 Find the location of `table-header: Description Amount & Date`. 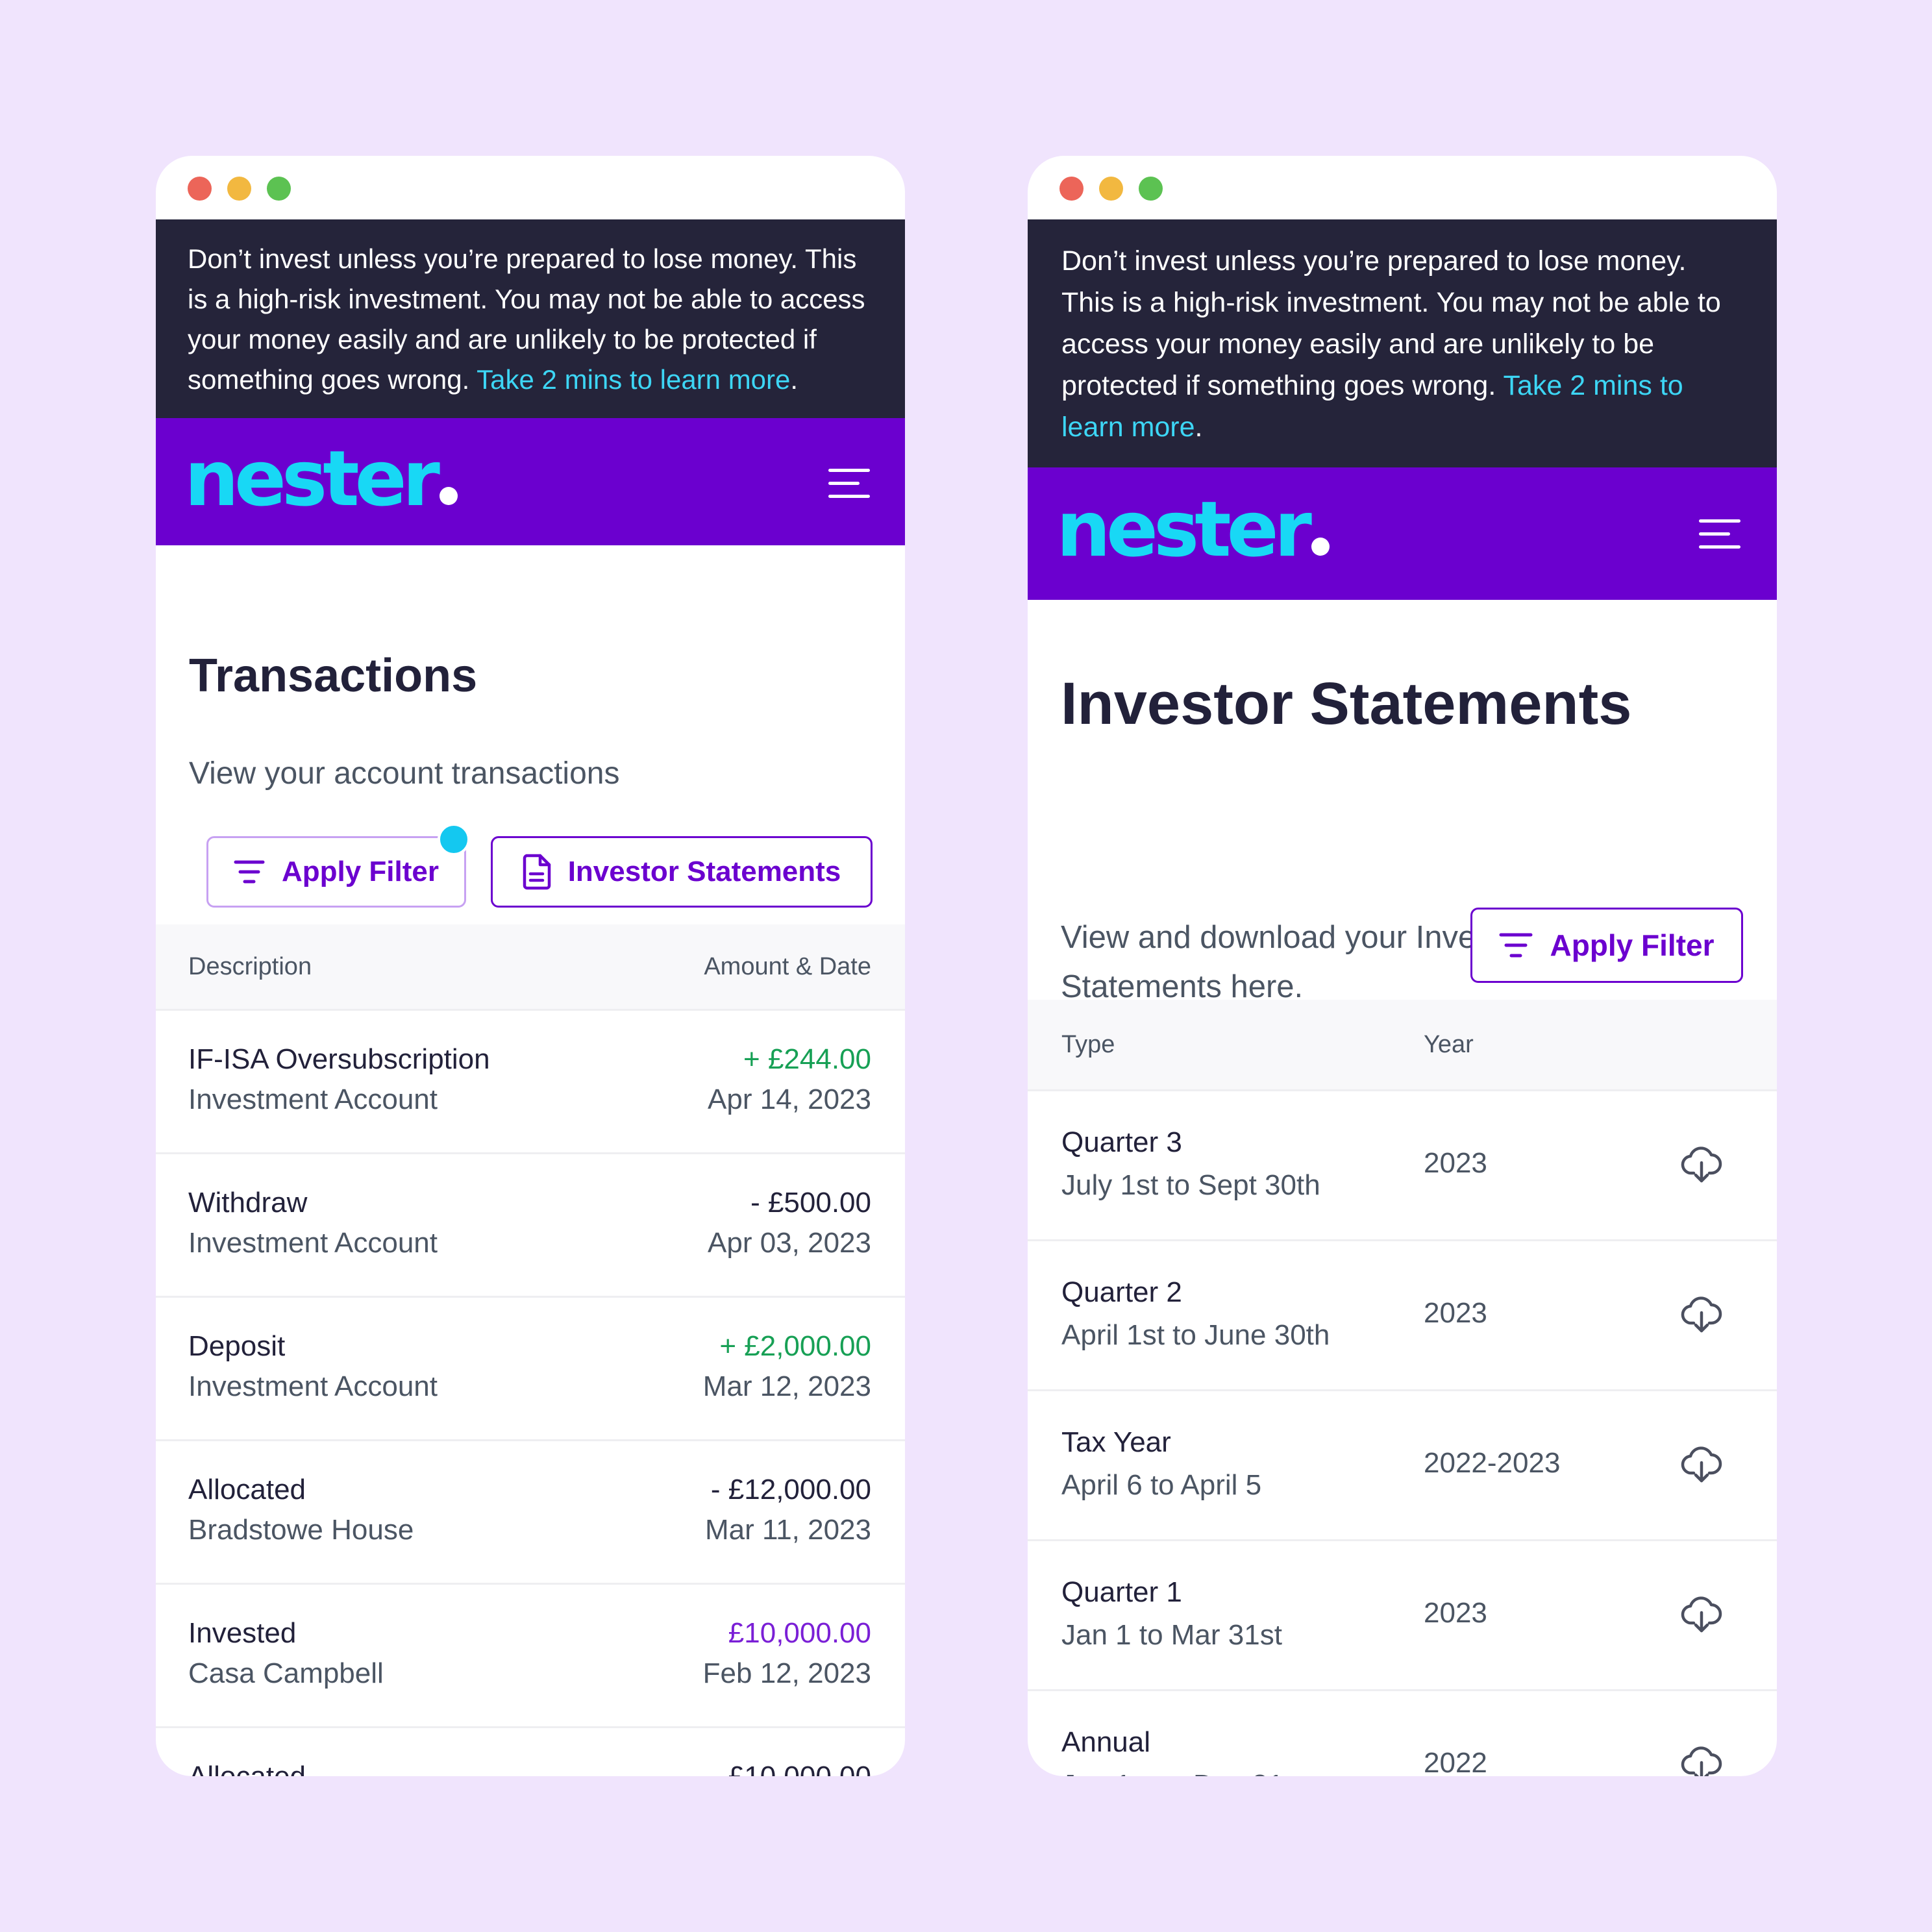

table-header: Description Amount & Date is located at coordinates (530, 966).